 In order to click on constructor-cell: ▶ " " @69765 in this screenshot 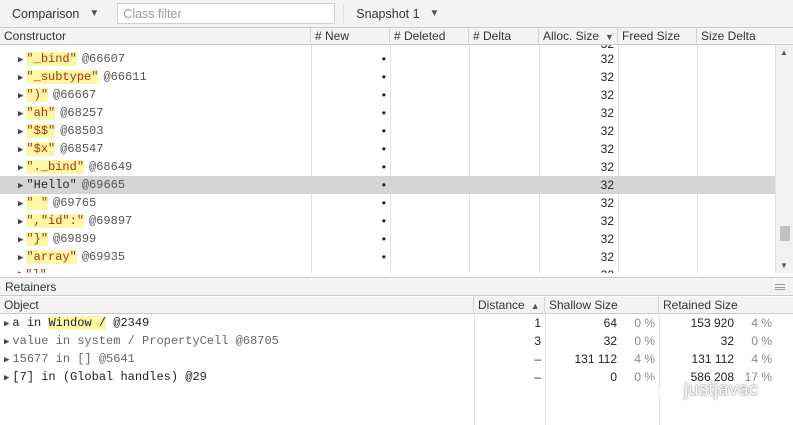, I will do `click(155, 203)`.